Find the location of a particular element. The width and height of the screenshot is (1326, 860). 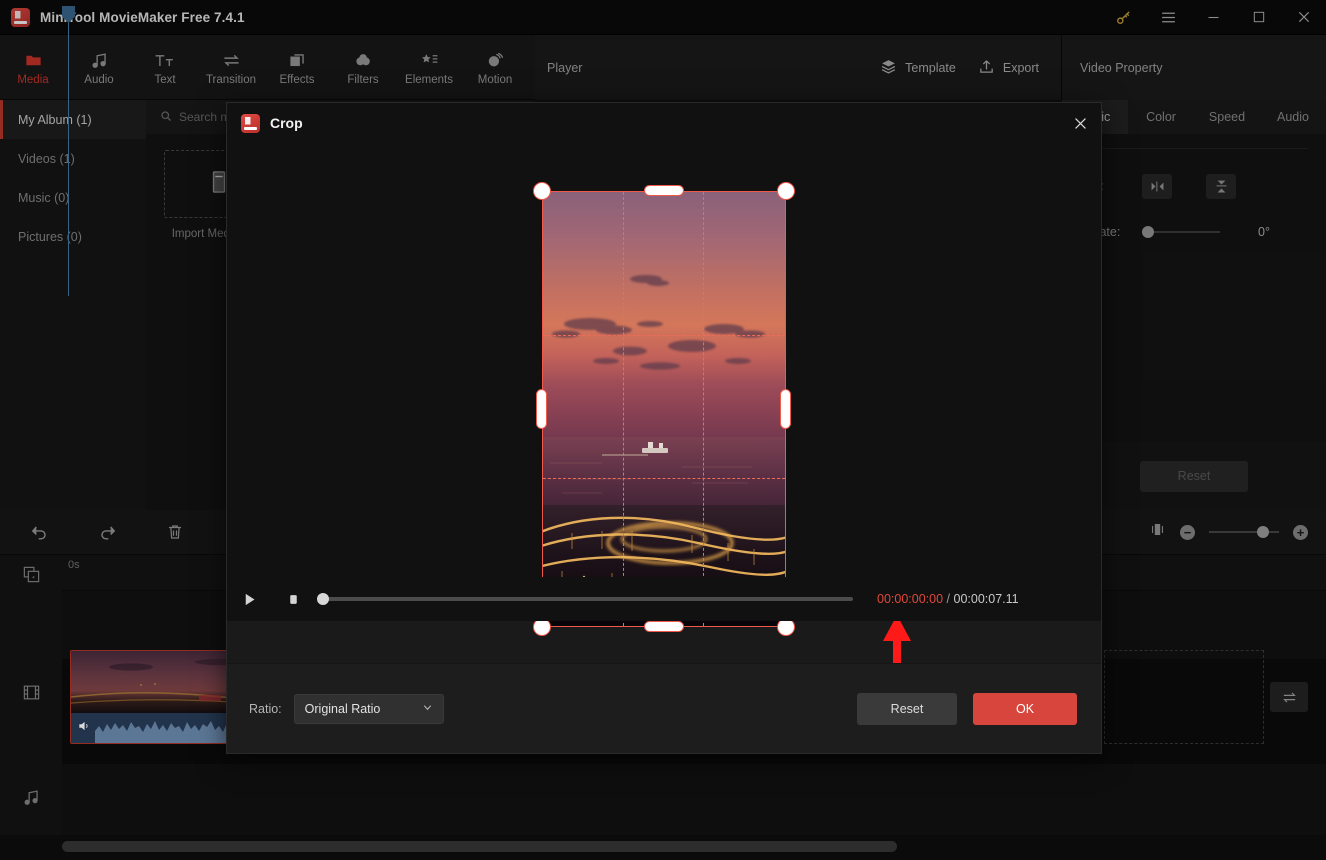

preview-play-bar: 00:00:00:00 / 00:00:07.11 is located at coordinates (664, 599).